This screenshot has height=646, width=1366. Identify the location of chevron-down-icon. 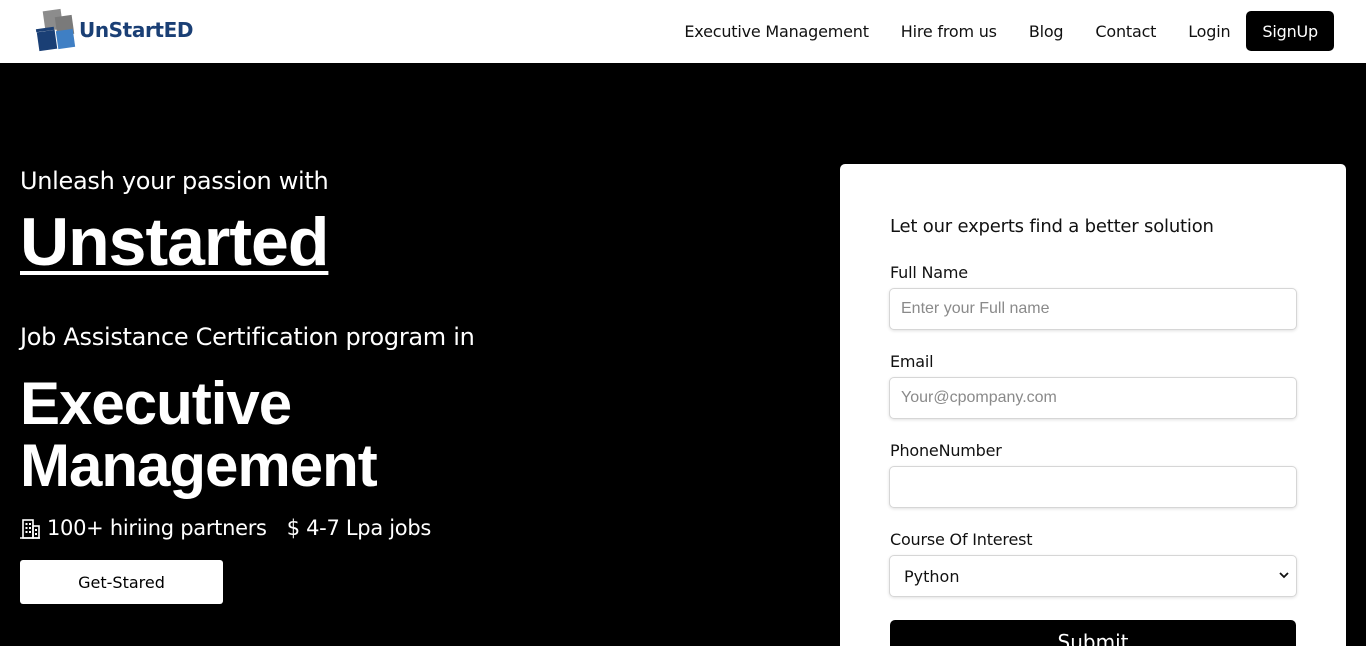
(1284, 575).